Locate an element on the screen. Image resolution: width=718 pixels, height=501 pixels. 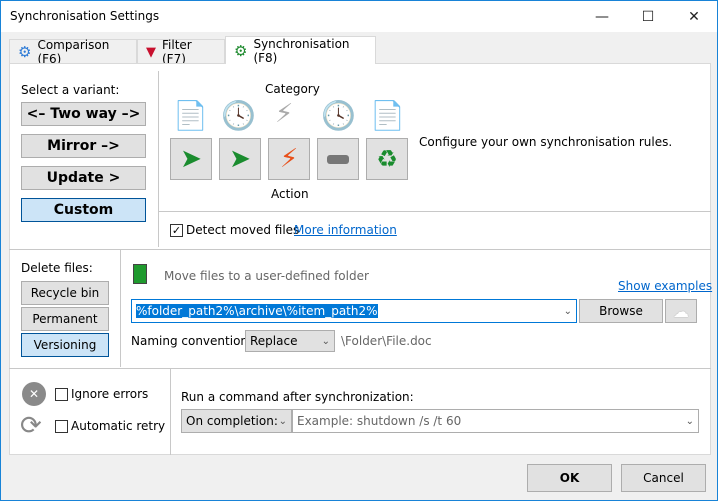
command-label: Run a command after synchronization: is located at coordinates (297, 397).